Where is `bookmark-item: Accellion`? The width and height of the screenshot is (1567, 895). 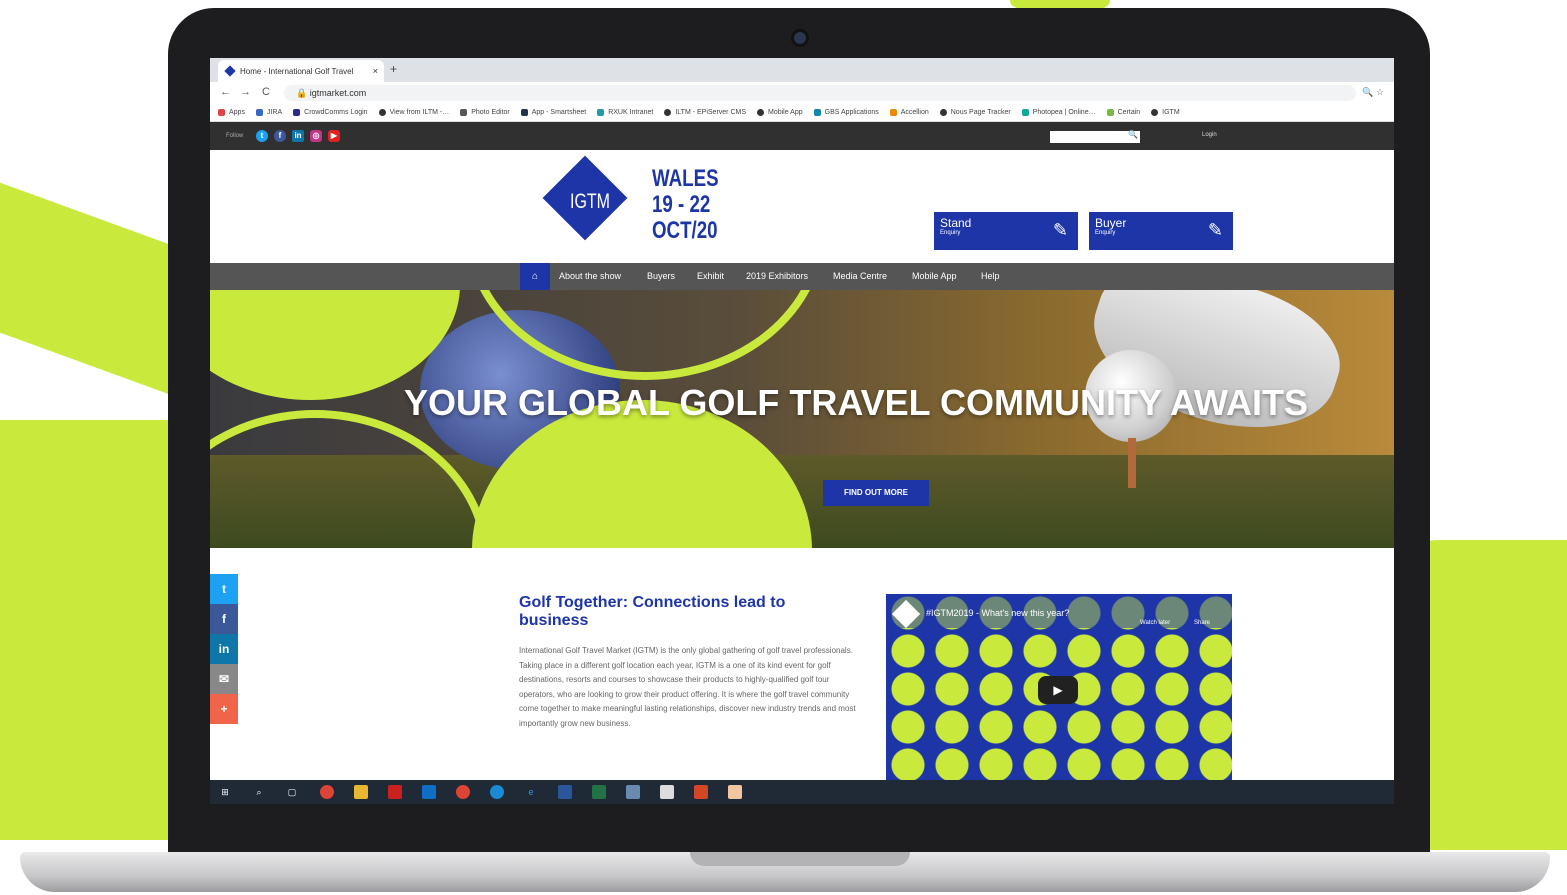
bookmark-item: Accellion is located at coordinates (909, 112).